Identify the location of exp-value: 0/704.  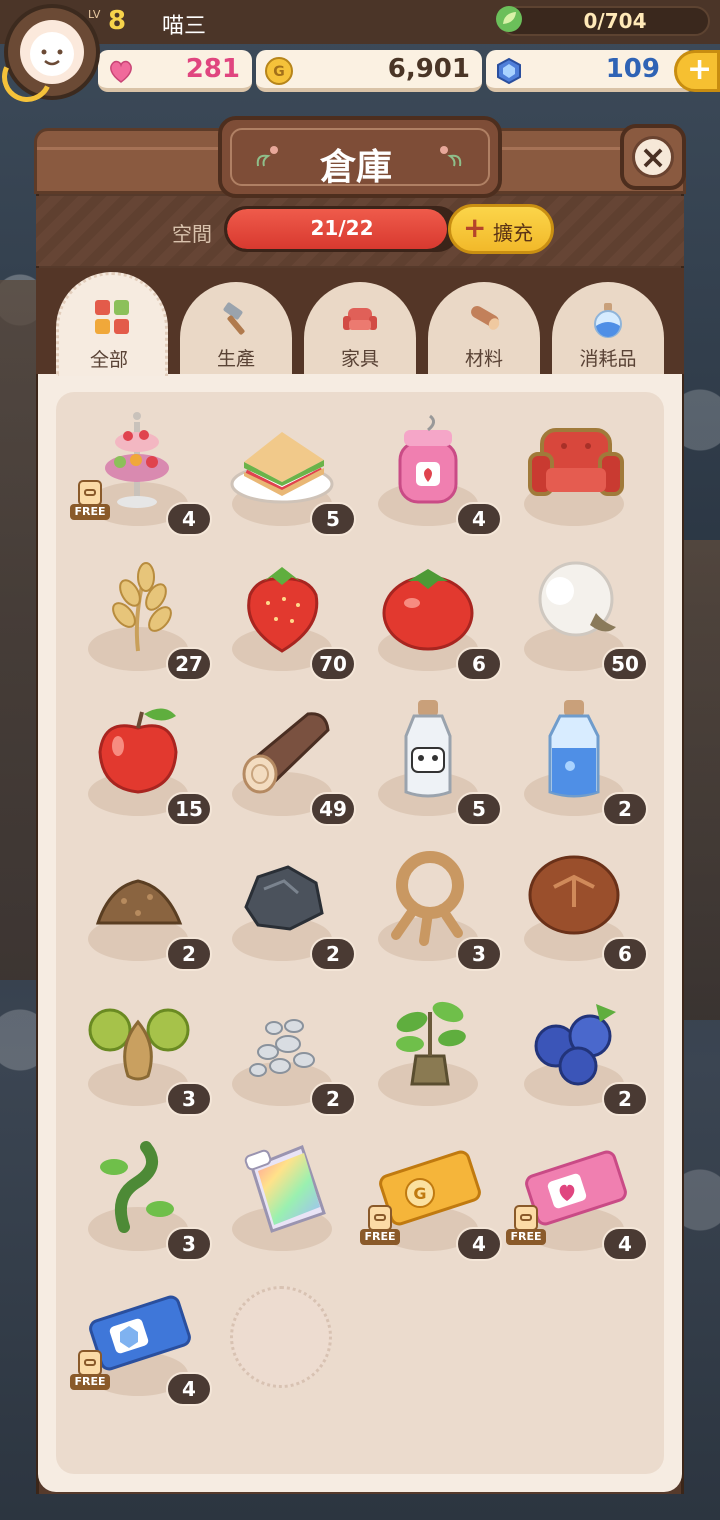
(615, 21).